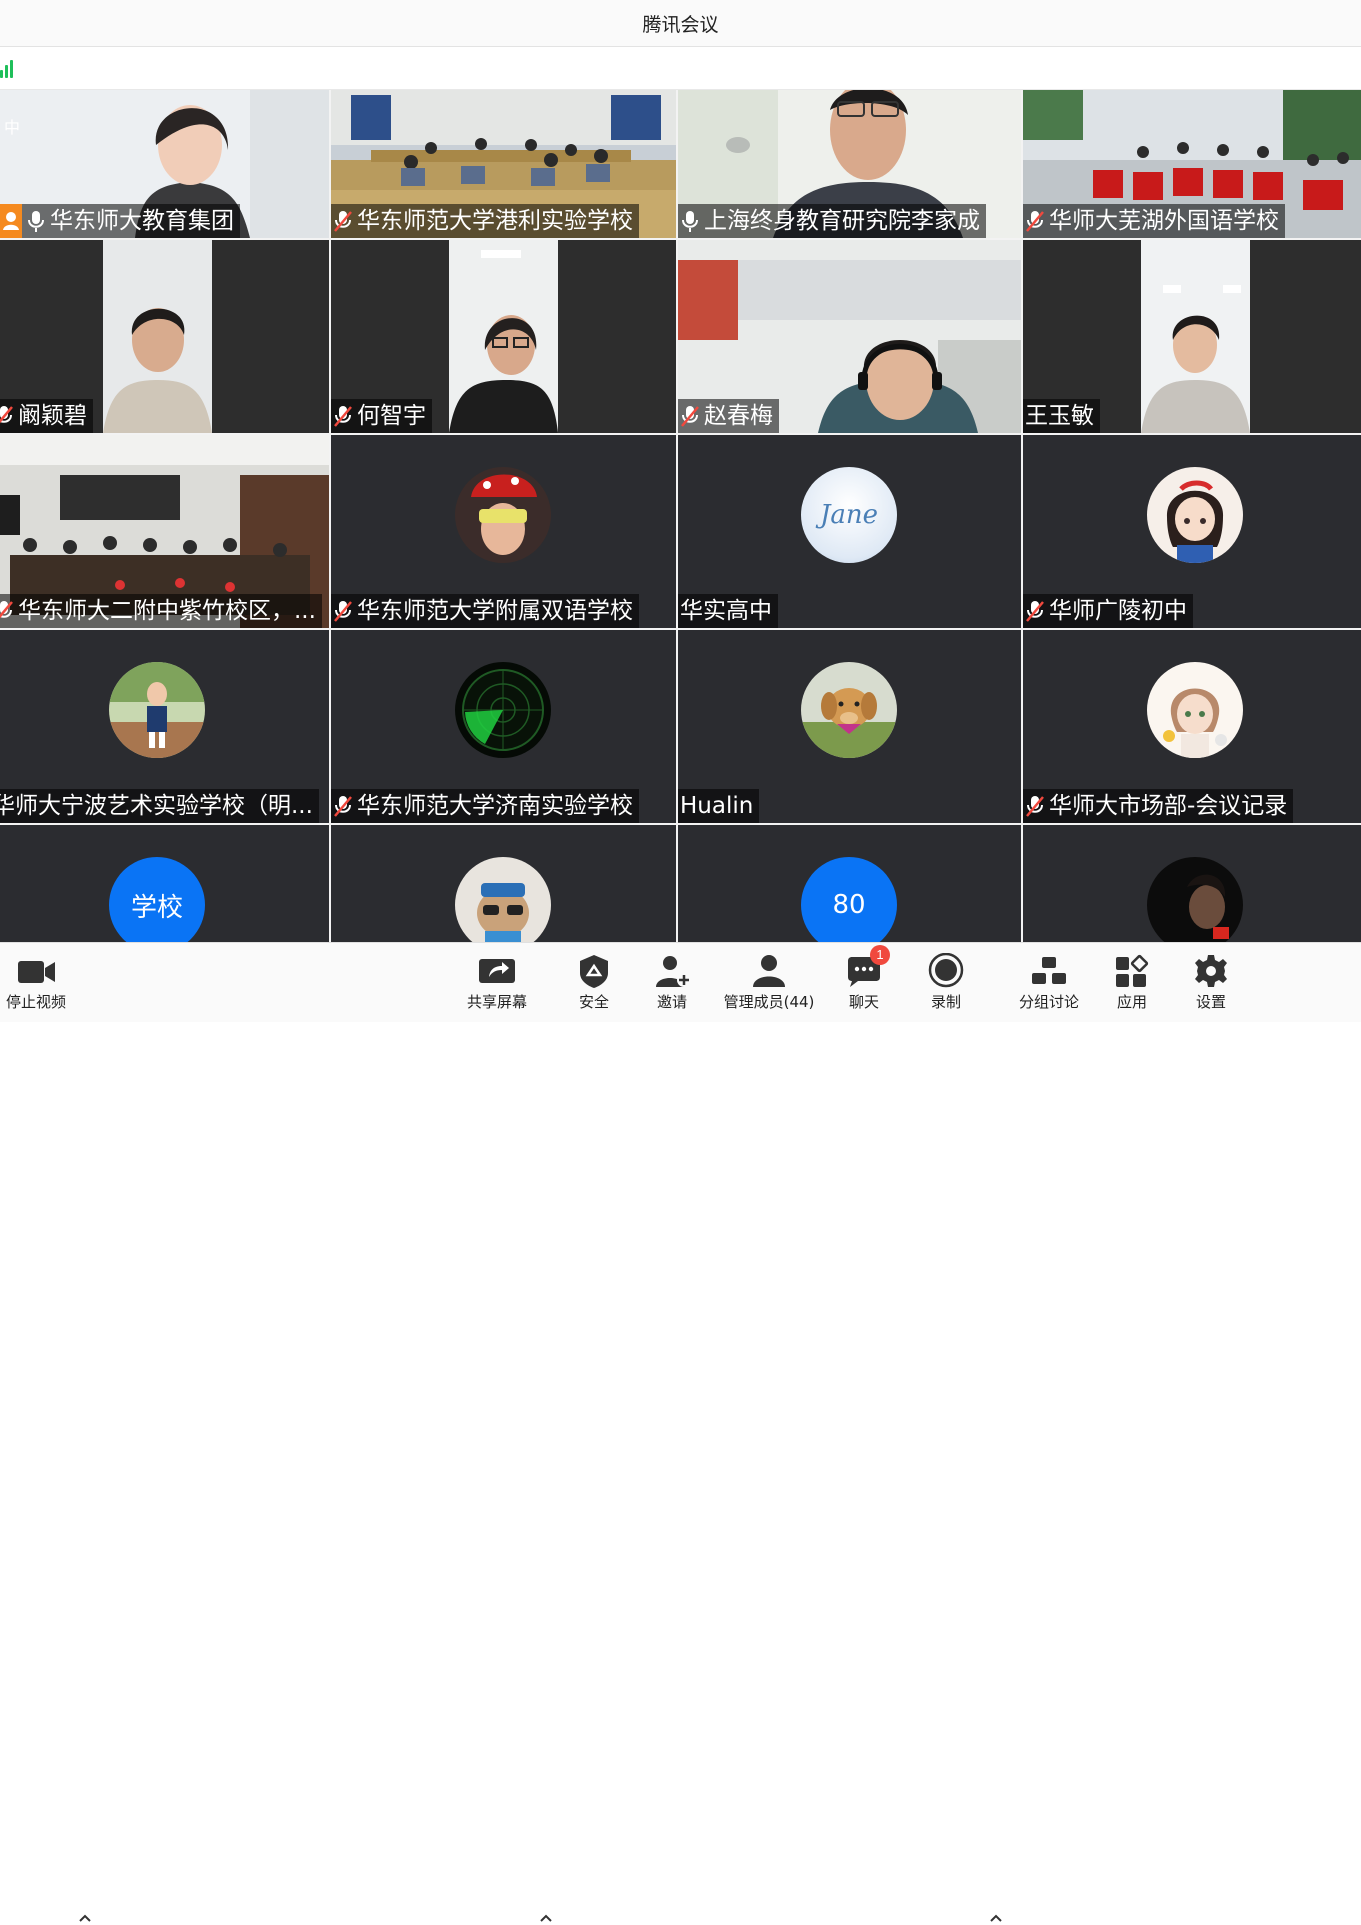 This screenshot has width=1361, height=1925. What do you see at coordinates (12, 128) in the screenshot?
I see `side-glyph: 中` at bounding box center [12, 128].